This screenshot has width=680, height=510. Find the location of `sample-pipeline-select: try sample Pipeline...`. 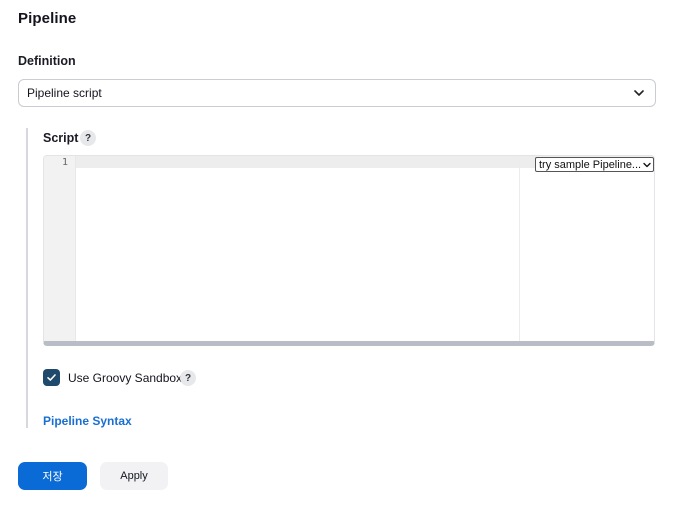

sample-pipeline-select: try sample Pipeline... is located at coordinates (594, 164).